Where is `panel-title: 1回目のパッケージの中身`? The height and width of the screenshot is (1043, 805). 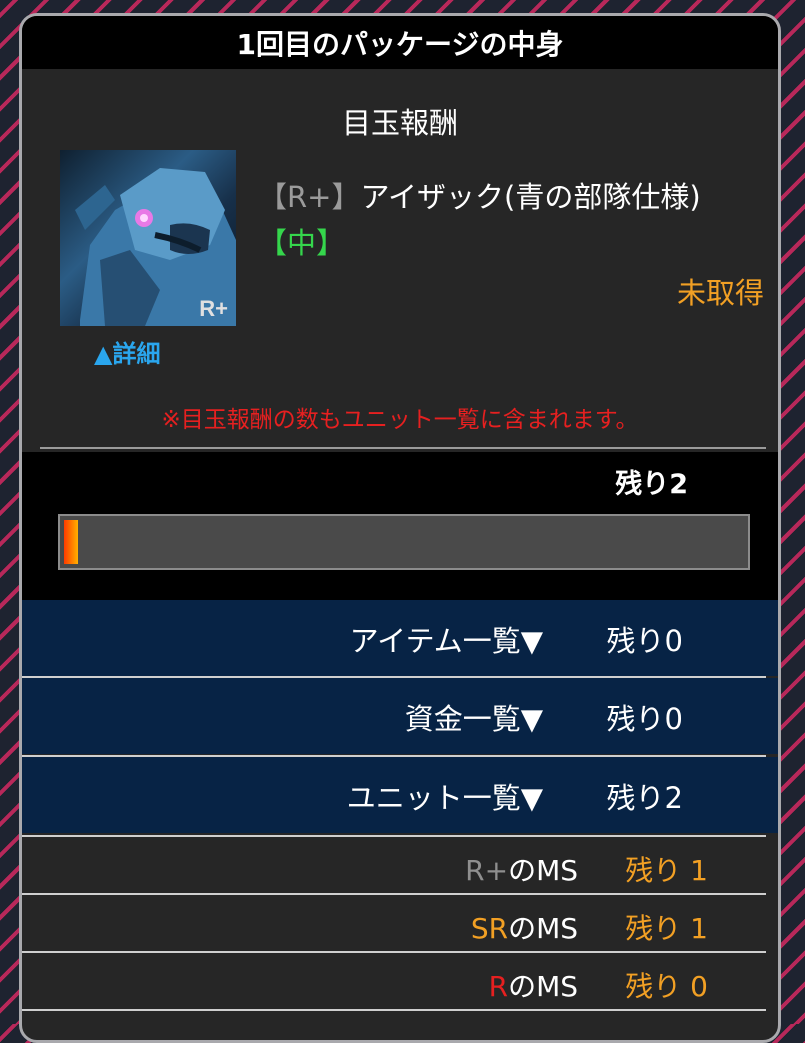 panel-title: 1回目のパッケージの中身 is located at coordinates (400, 44).